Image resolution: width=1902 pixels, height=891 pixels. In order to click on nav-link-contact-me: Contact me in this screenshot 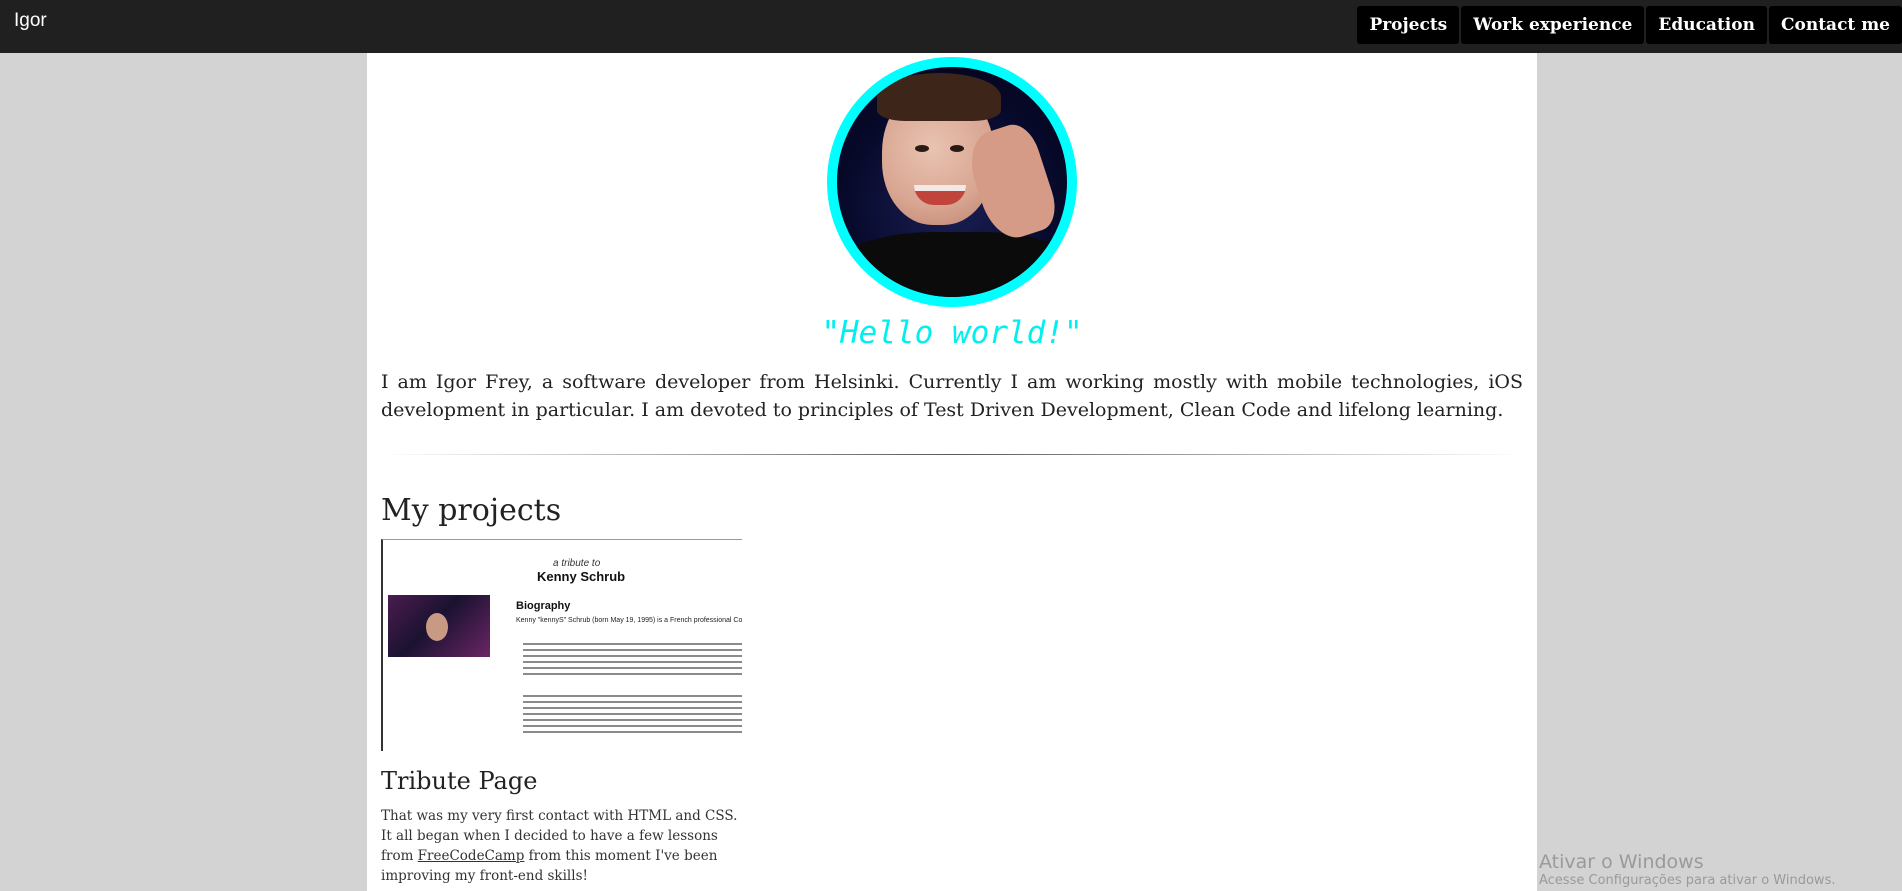, I will do `click(1835, 25)`.